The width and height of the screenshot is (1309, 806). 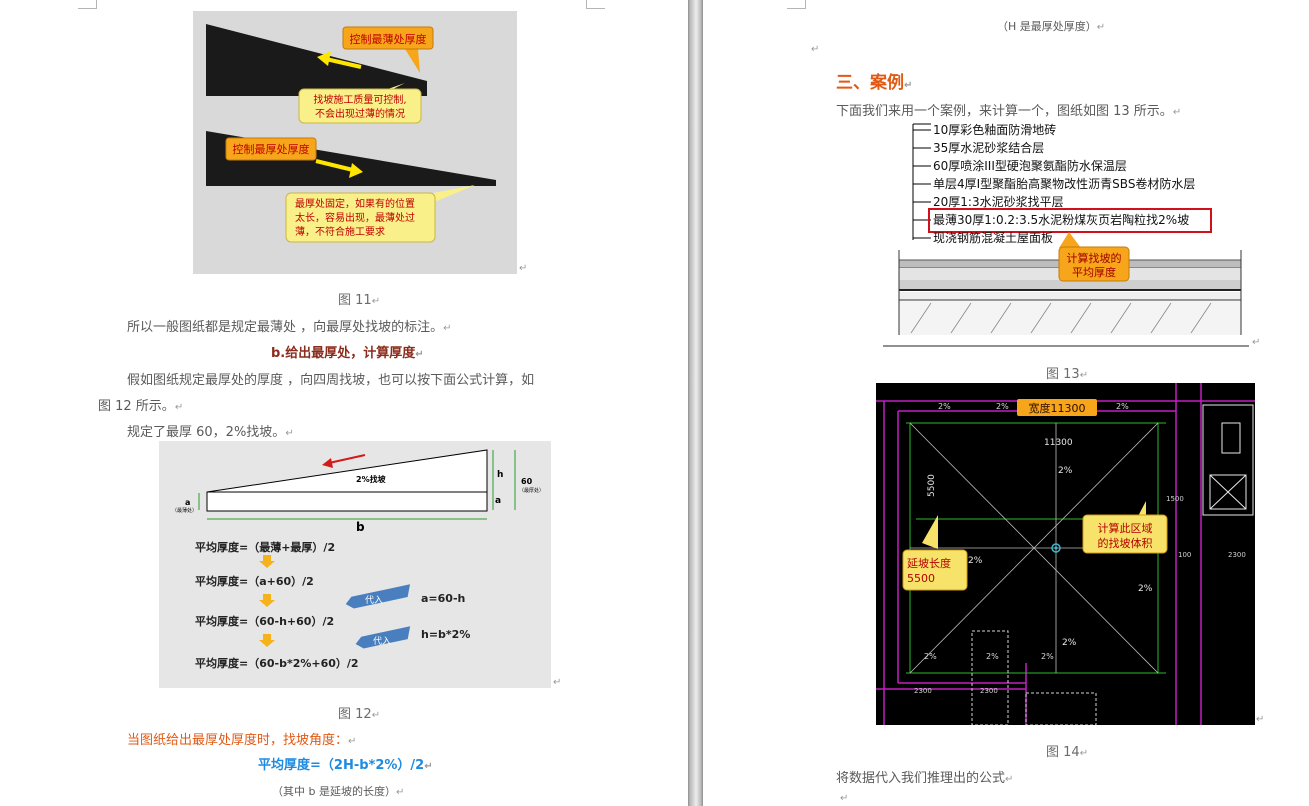 What do you see at coordinates (289, 327) in the screenshot?
I see `paragraph-thinnest: 所以一般图纸都是规定最薄处 ，向最厚处找坡的标注。↵` at bounding box center [289, 327].